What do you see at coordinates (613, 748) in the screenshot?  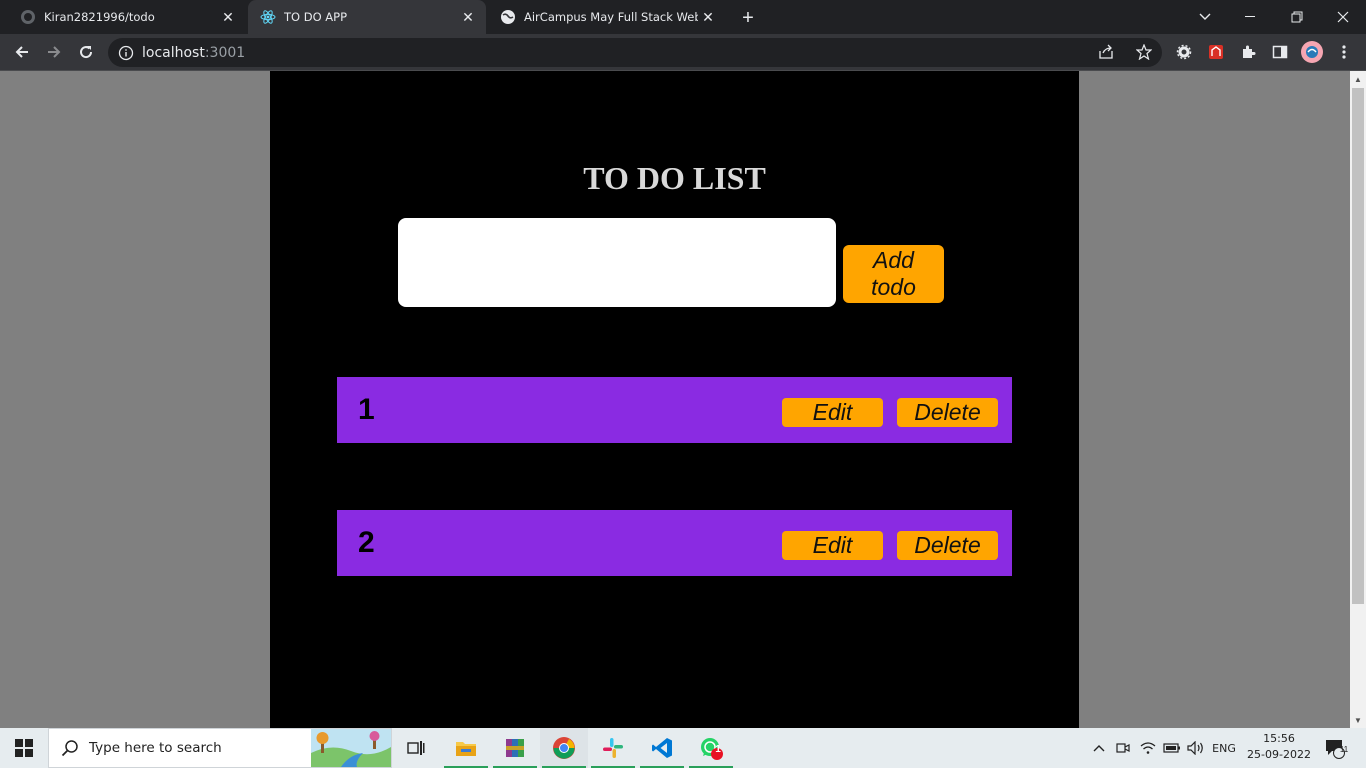 I see `slack-icon` at bounding box center [613, 748].